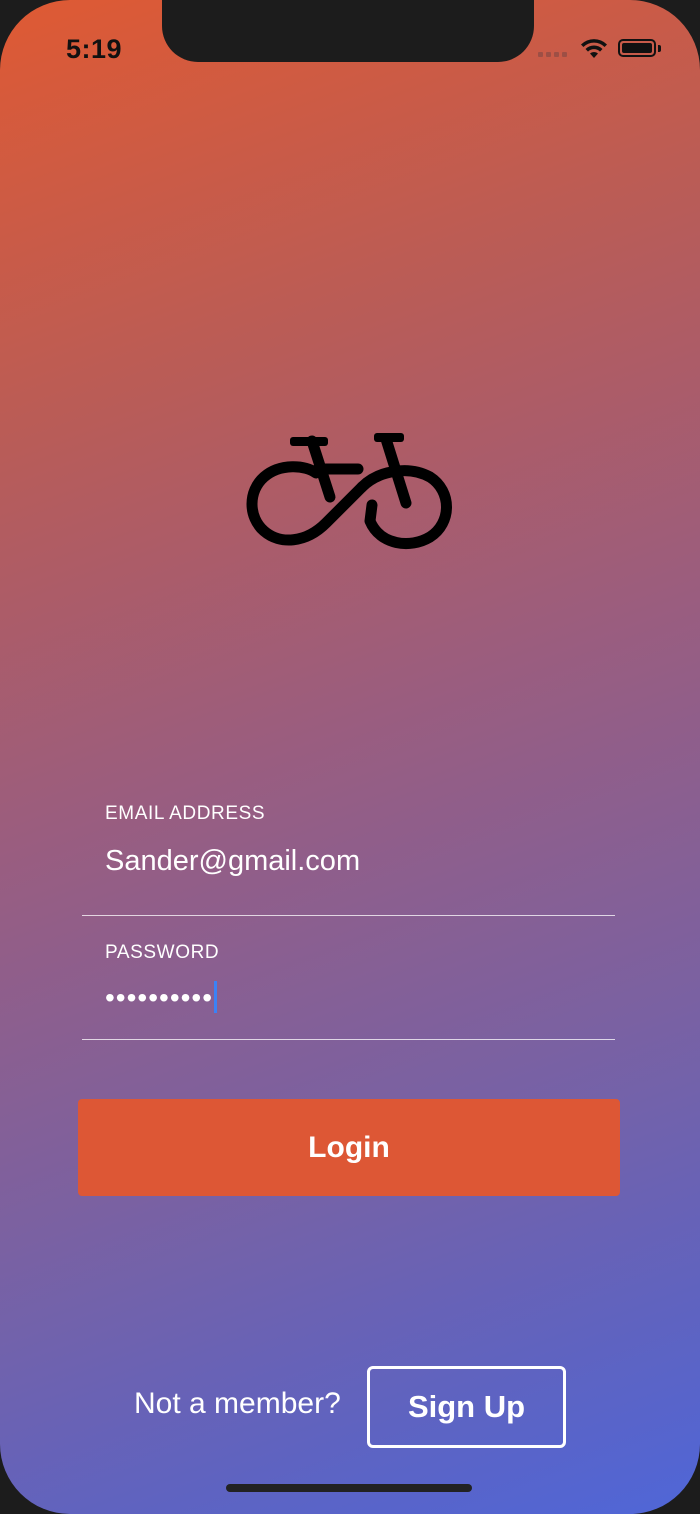  Describe the element at coordinates (237, 1403) in the screenshot. I see `not-member-text: Not a member?` at that location.